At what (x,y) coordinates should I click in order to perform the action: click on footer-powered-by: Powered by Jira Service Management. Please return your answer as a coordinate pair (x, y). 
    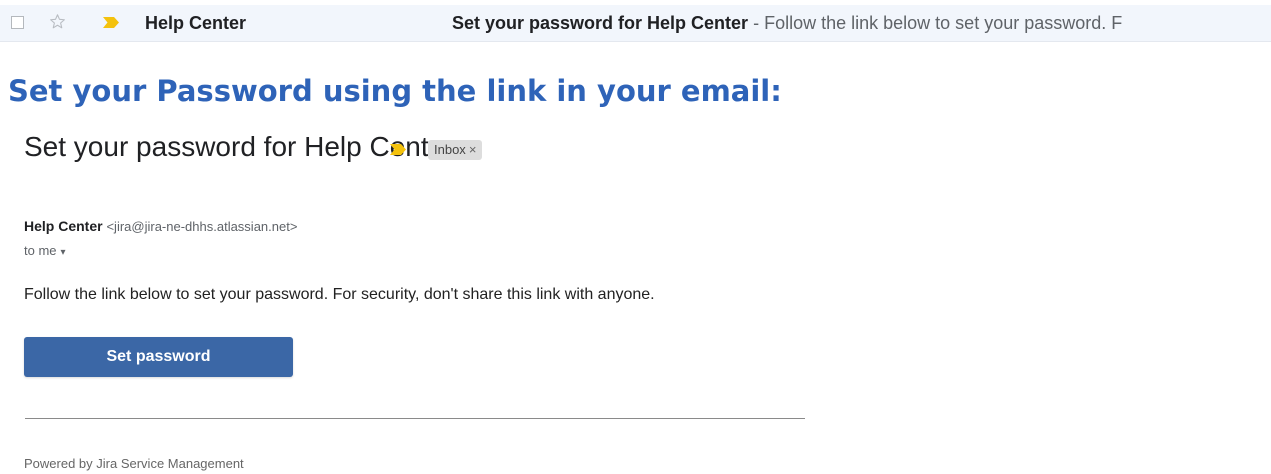
    Looking at the image, I should click on (134, 463).